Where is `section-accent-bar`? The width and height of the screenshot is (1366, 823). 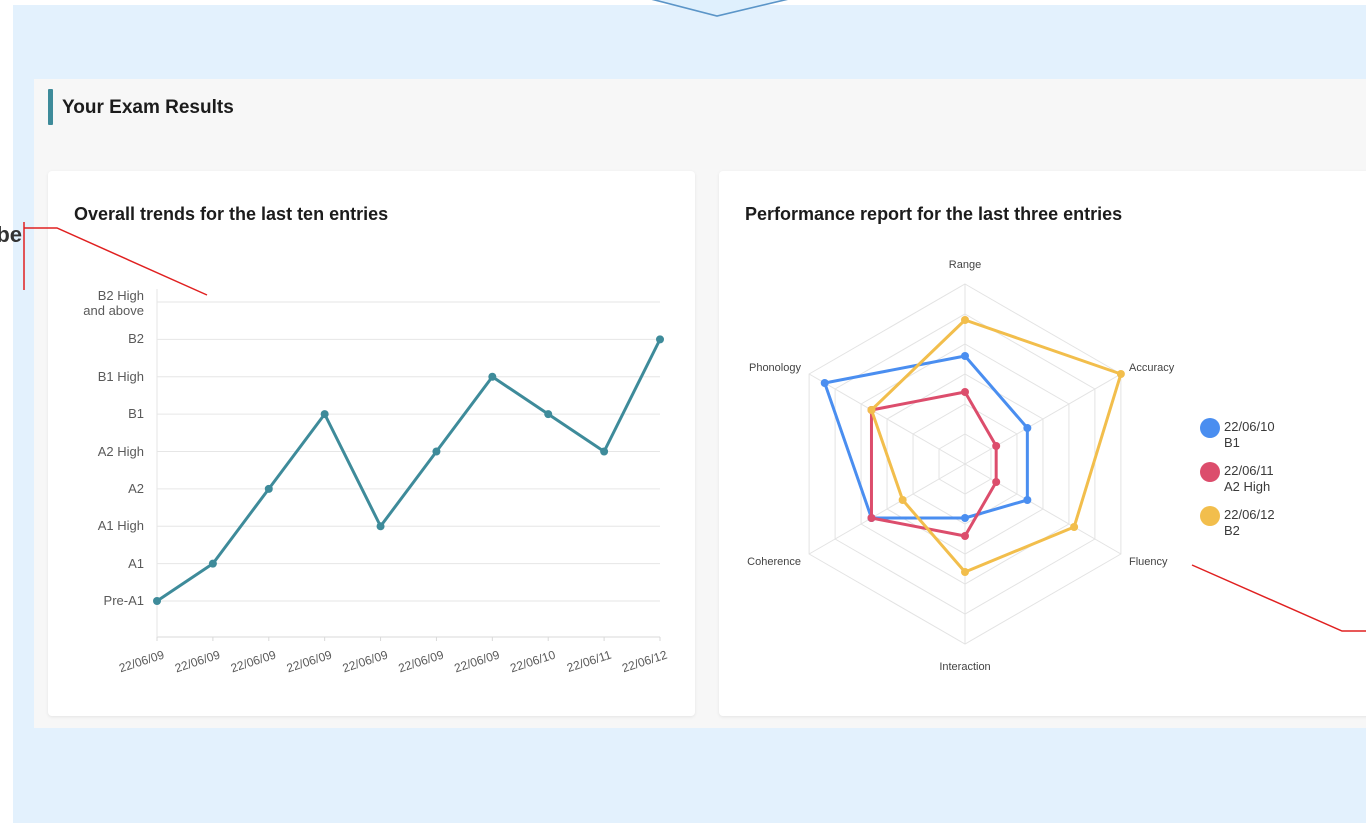
section-accent-bar is located at coordinates (50, 107).